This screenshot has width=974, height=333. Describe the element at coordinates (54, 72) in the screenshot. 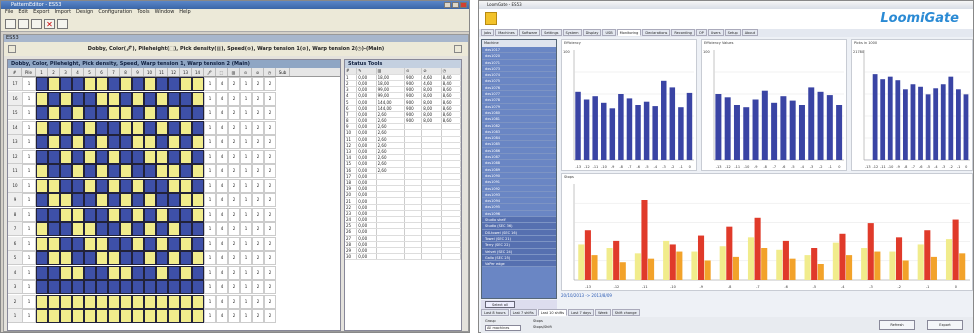

I see `grid-col-header: 2` at that location.